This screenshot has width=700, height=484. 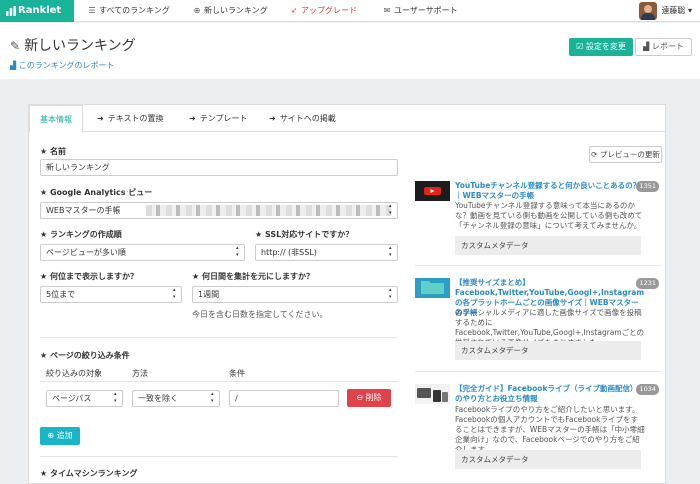 I want to click on ssl-label: ★ SSL対応サイトですか？, so click(x=304, y=234).